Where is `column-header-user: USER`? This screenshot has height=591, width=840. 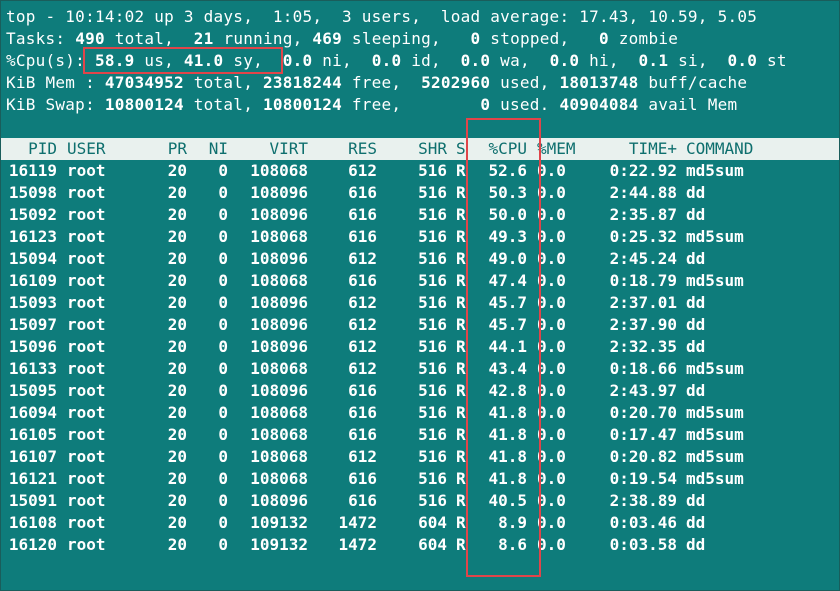 column-header-user: USER is located at coordinates (97, 149).